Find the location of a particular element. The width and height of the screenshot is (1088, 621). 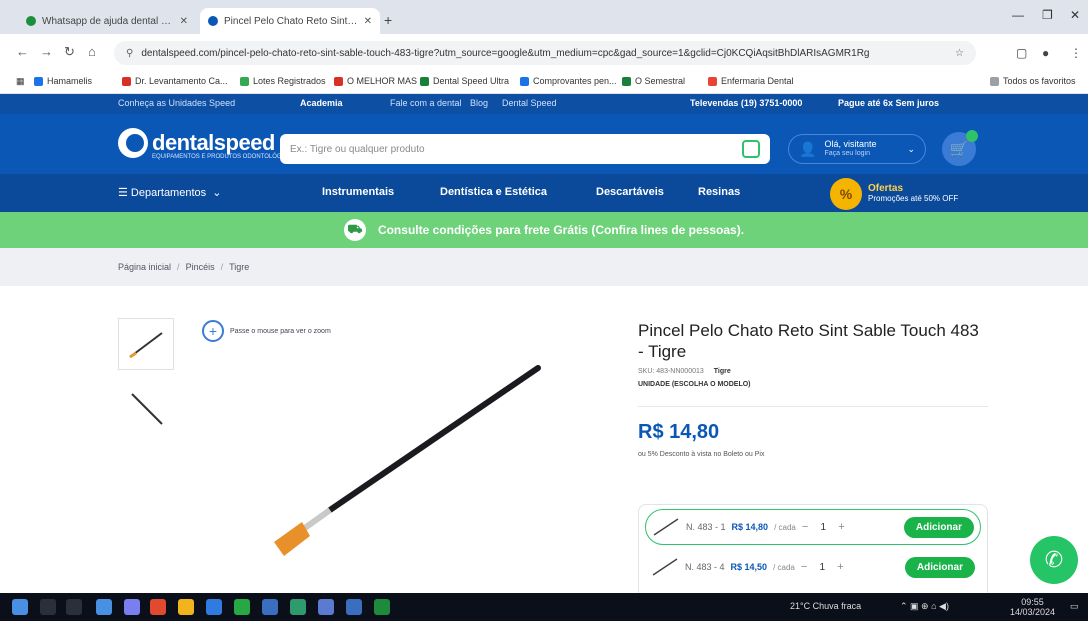

nav-descartaveis: Descartáveis is located at coordinates (630, 192).